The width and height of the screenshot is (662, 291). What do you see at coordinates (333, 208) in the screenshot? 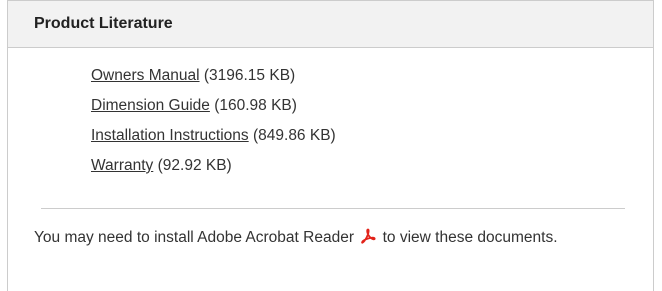
I see `divider` at bounding box center [333, 208].